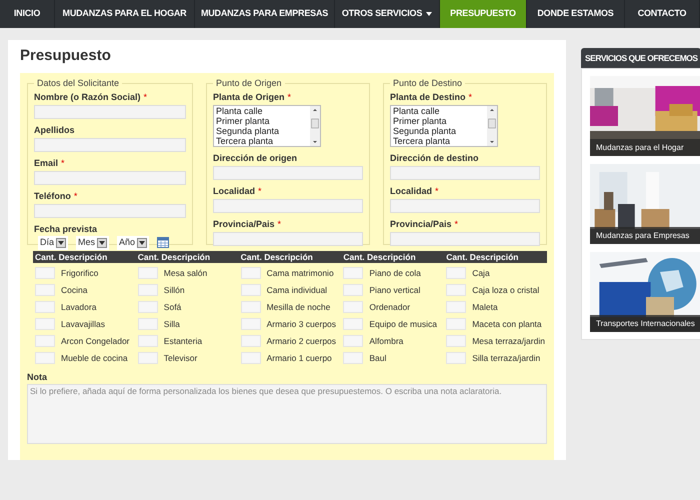 The width and height of the screenshot is (700, 500). Describe the element at coordinates (93, 243) in the screenshot. I see `date-select: Mes` at that location.